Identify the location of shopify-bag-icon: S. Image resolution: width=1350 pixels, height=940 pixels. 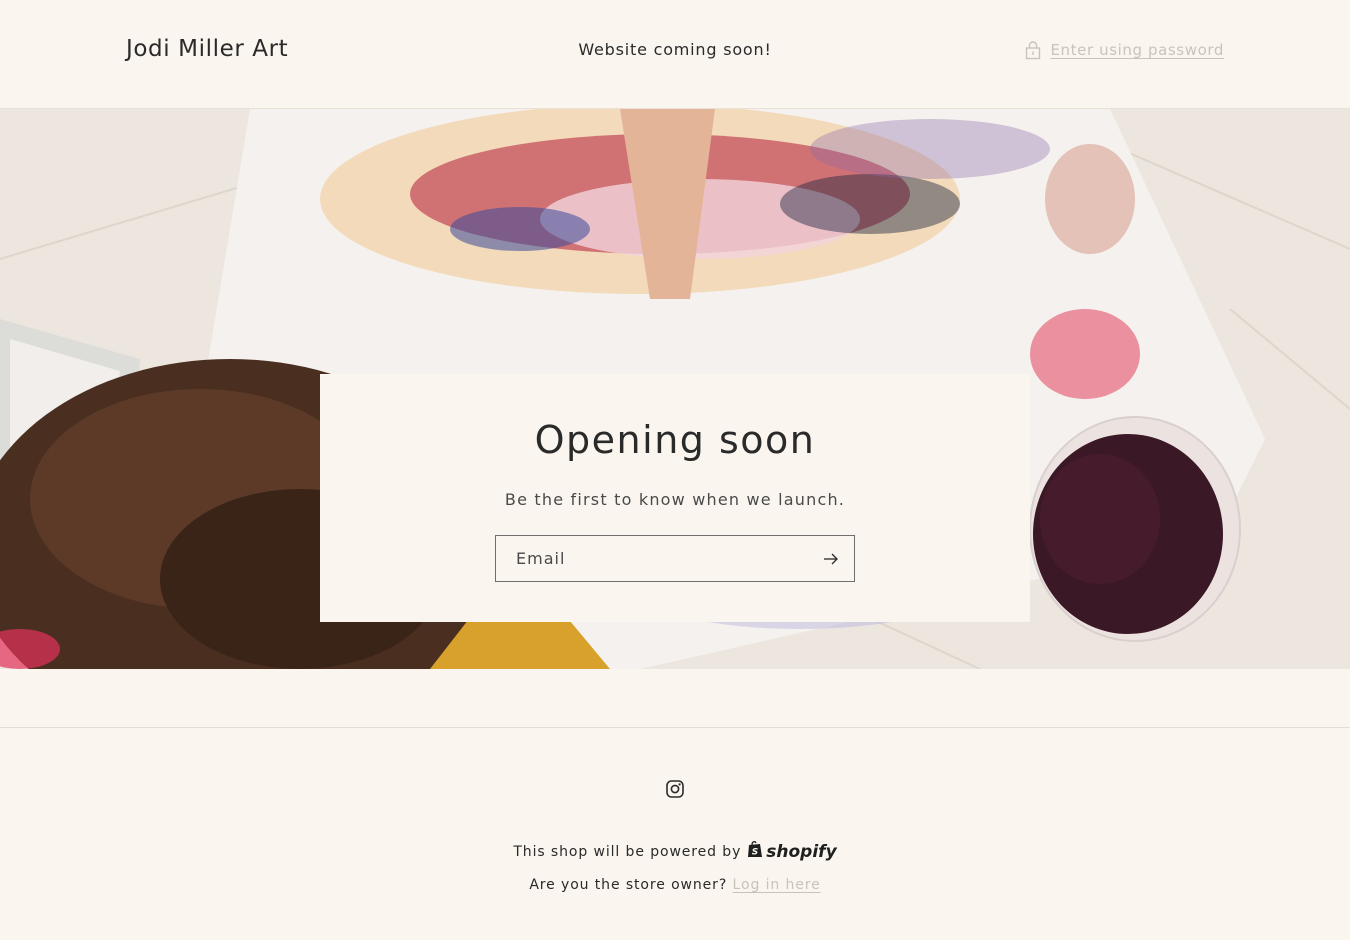
(755, 851).